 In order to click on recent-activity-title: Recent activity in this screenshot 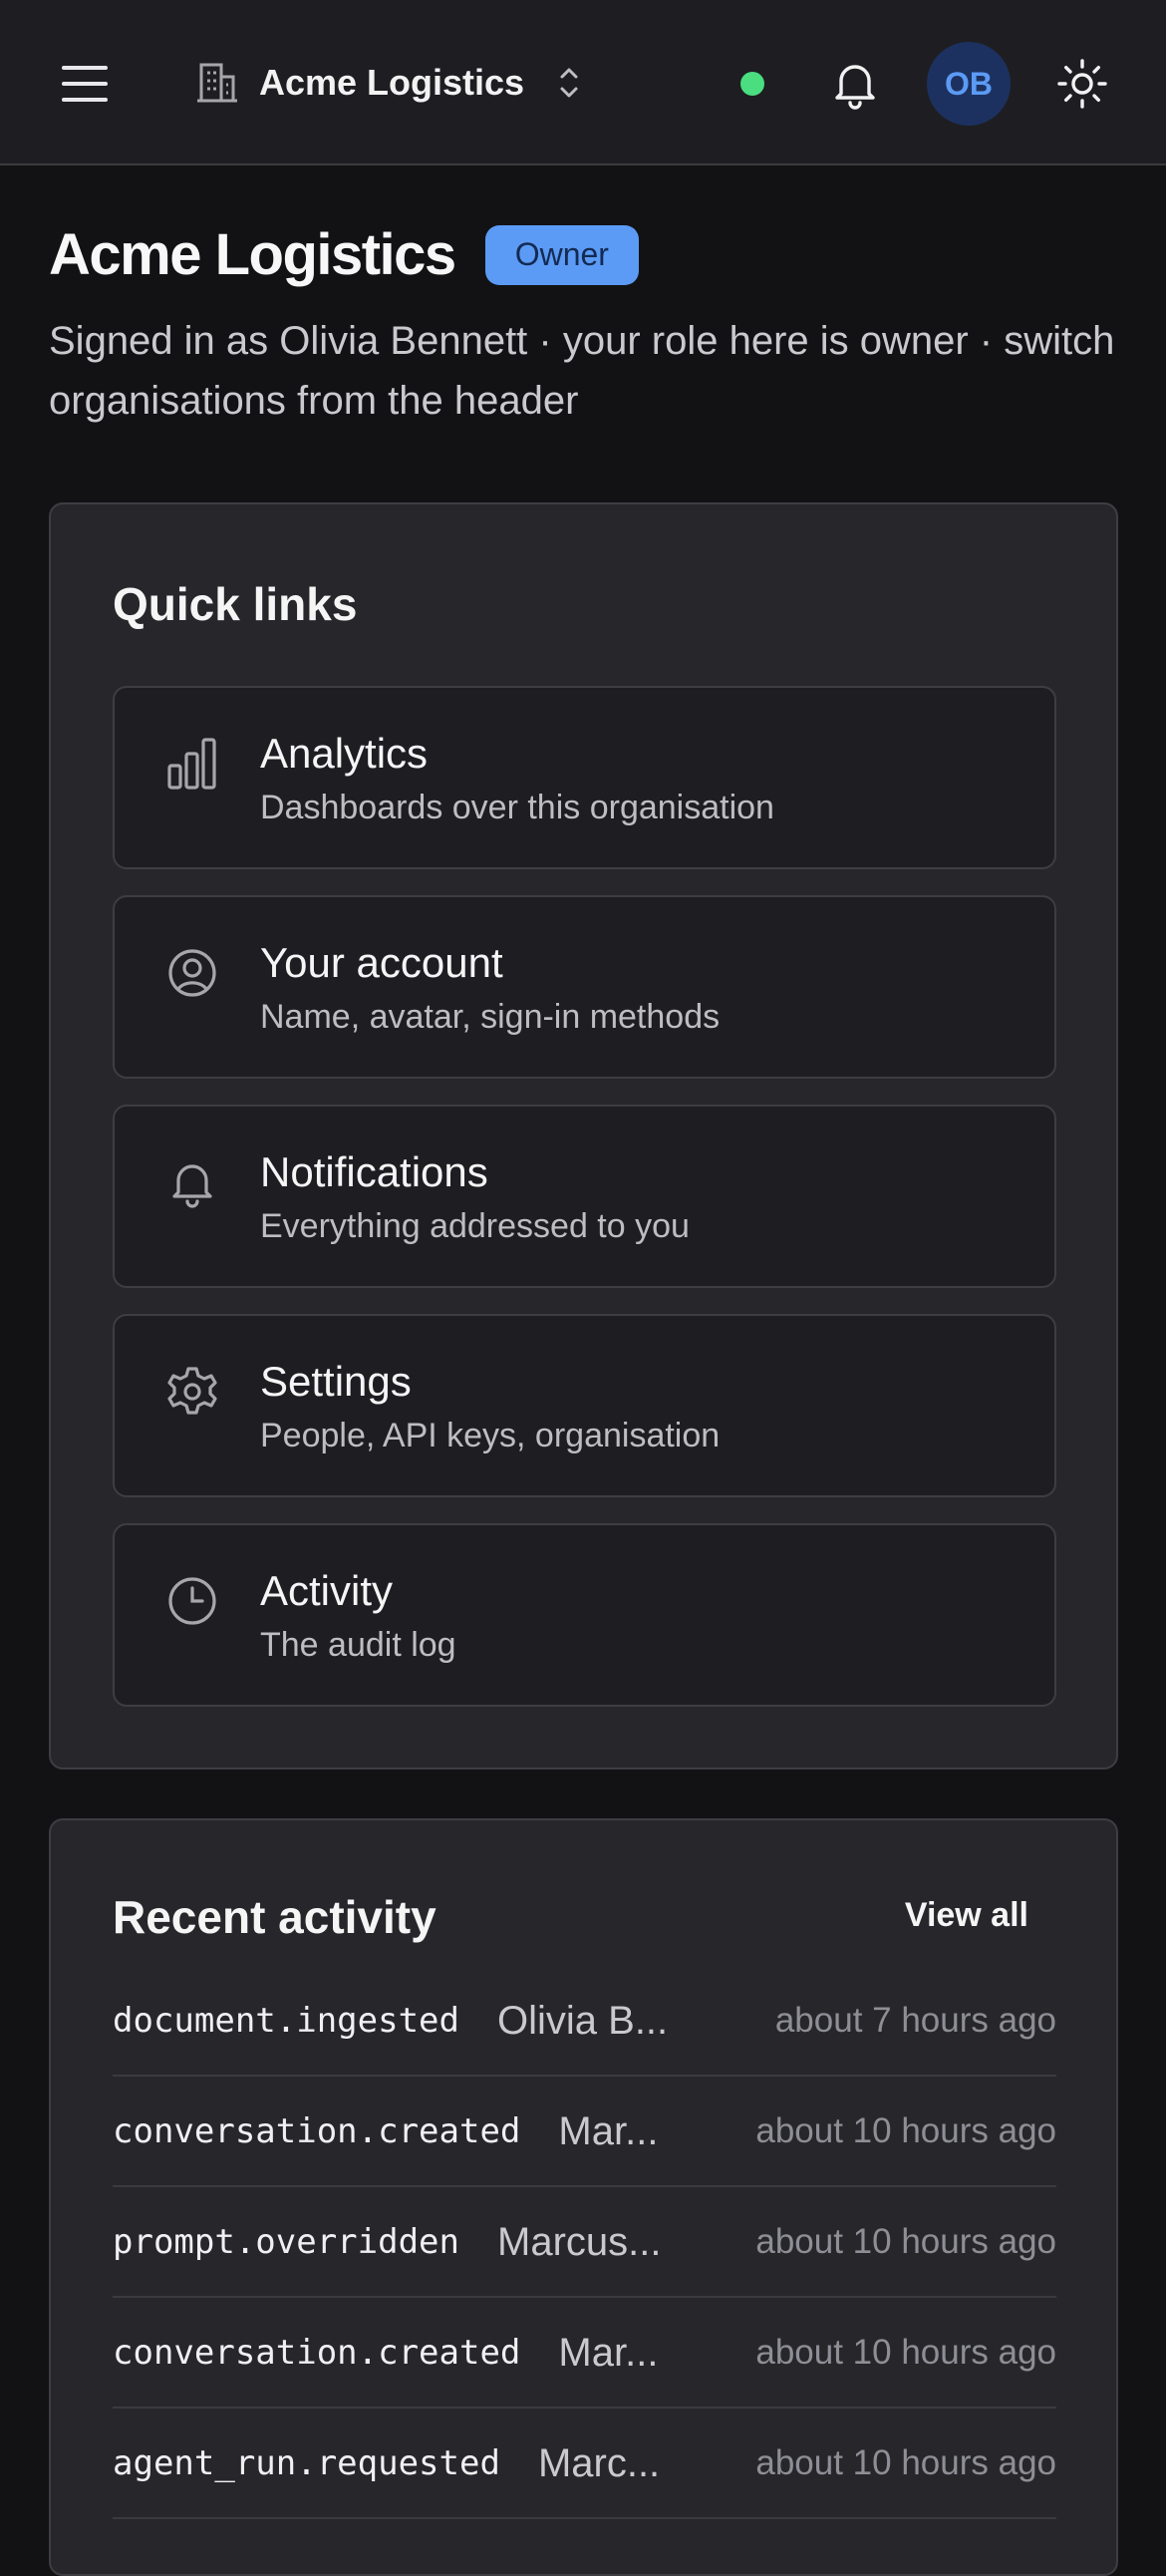, I will do `click(275, 1917)`.